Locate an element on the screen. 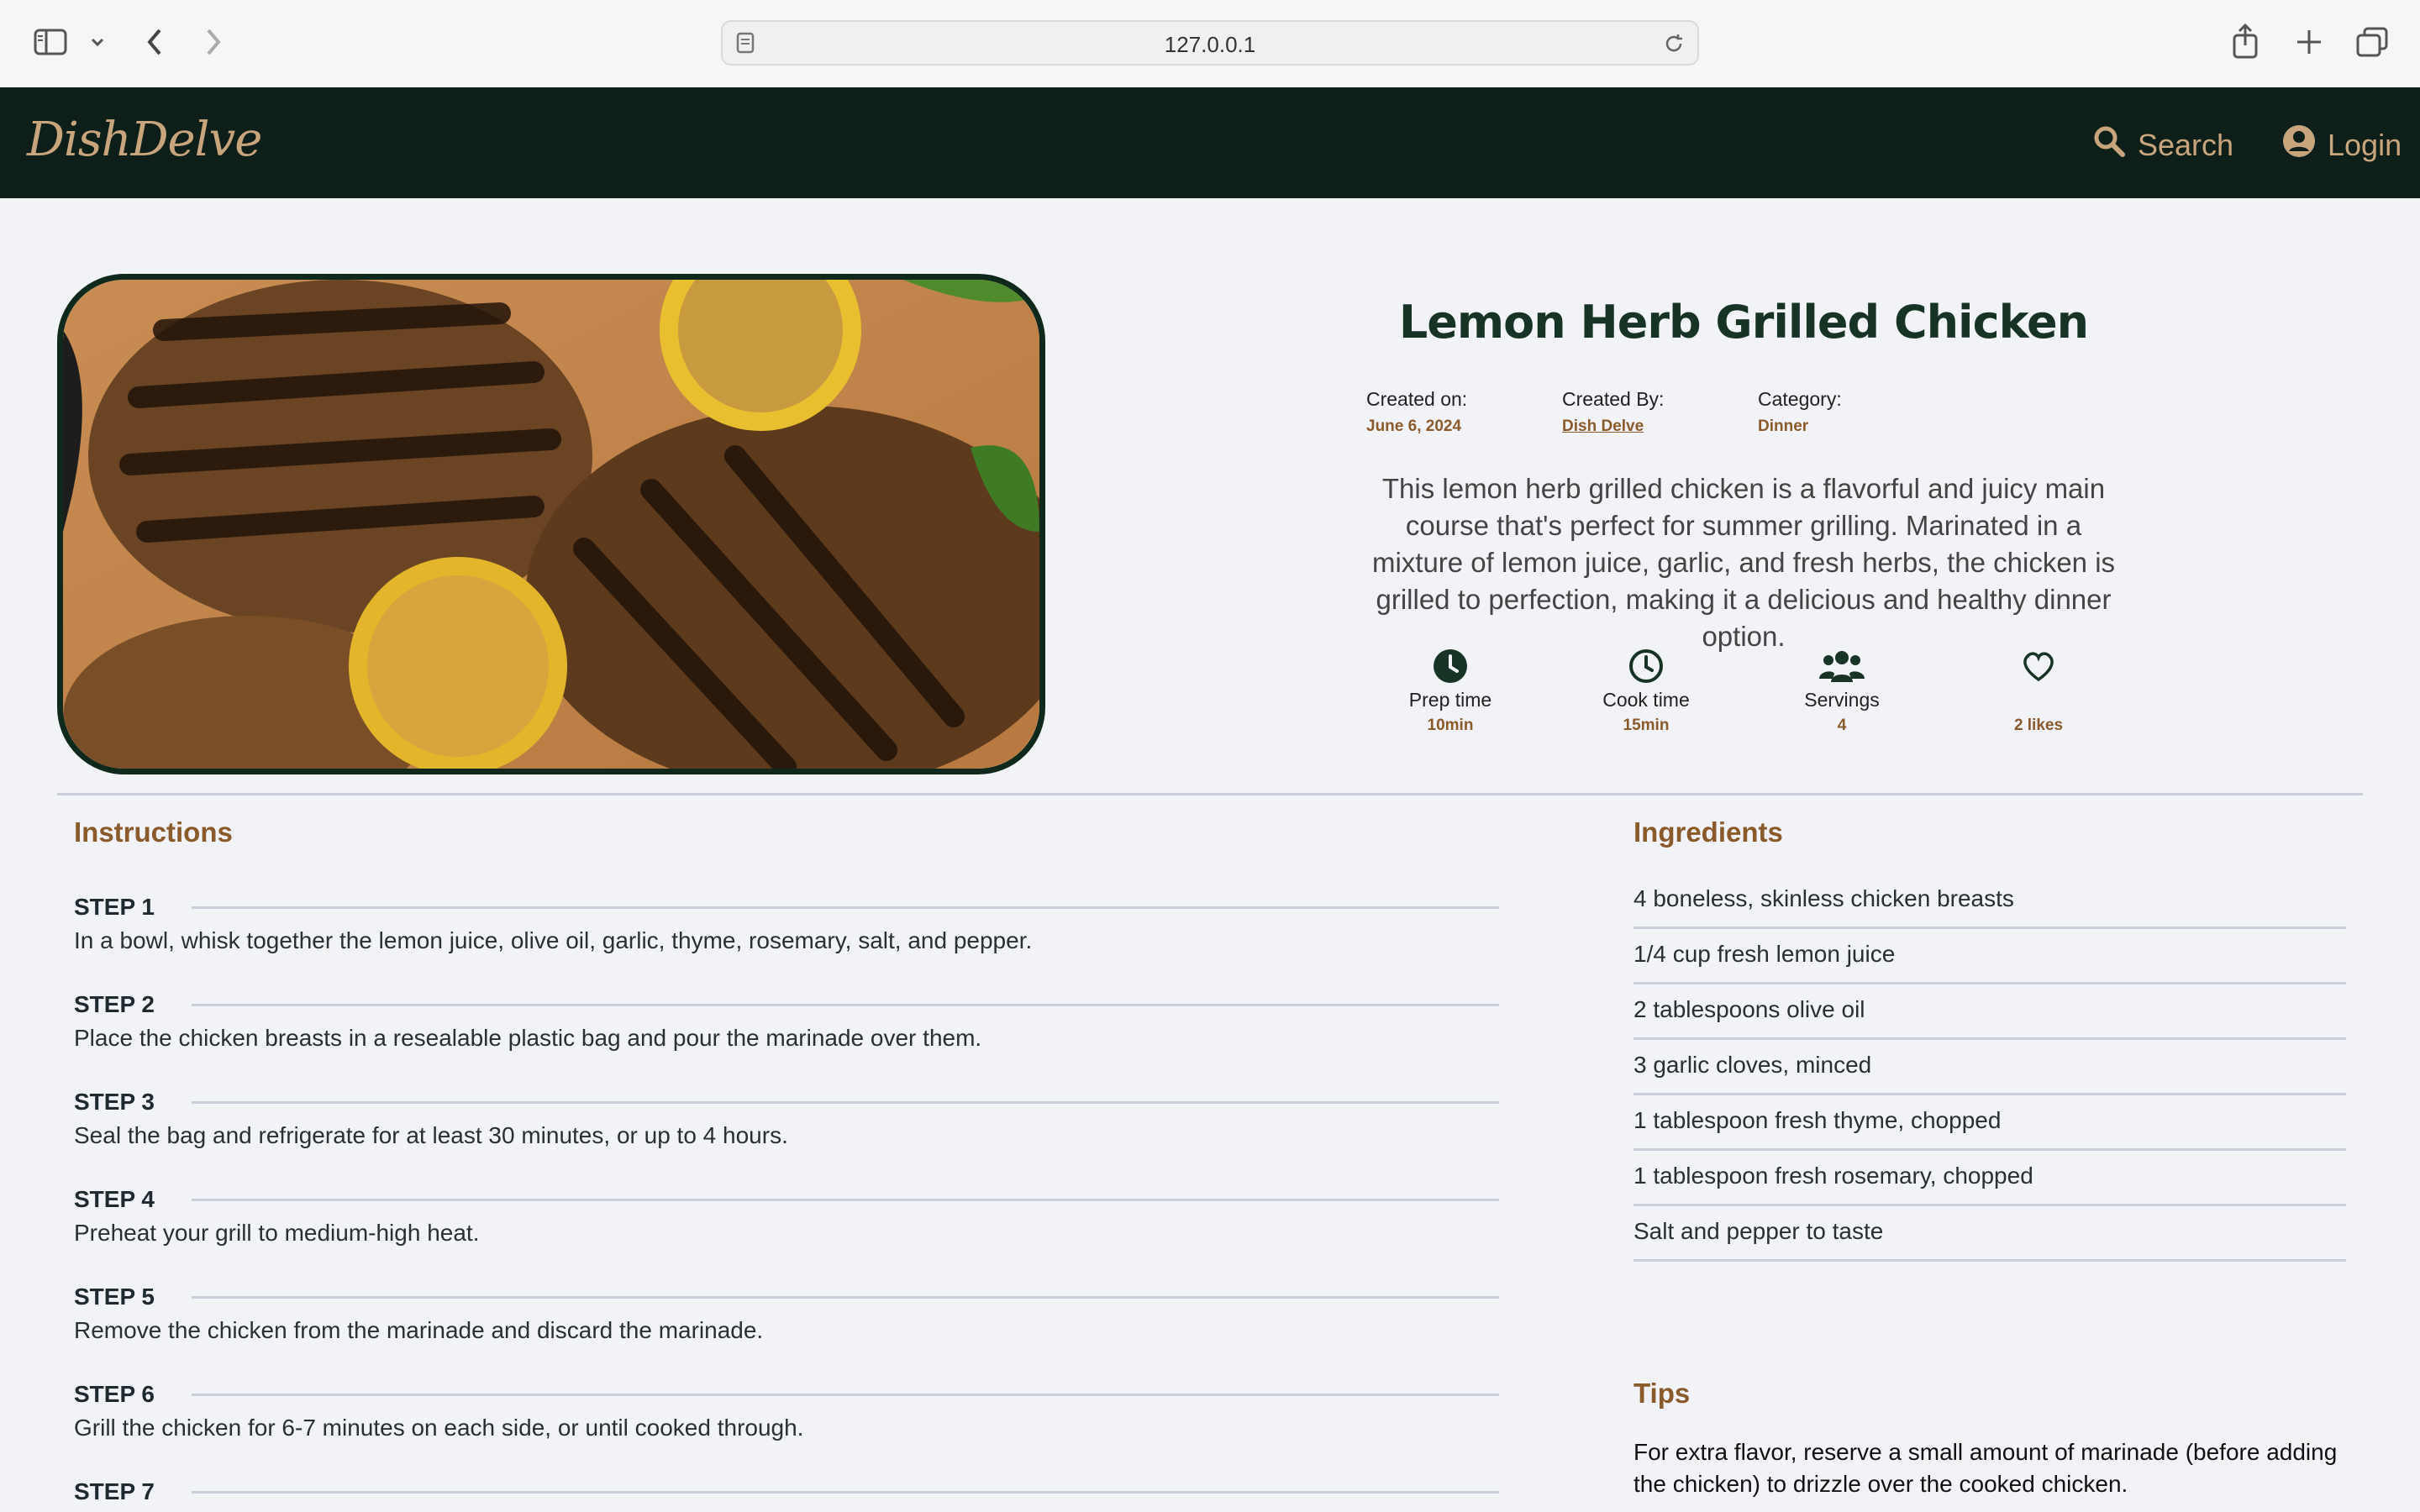  created-by-label: Created By: is located at coordinates (1614, 399).